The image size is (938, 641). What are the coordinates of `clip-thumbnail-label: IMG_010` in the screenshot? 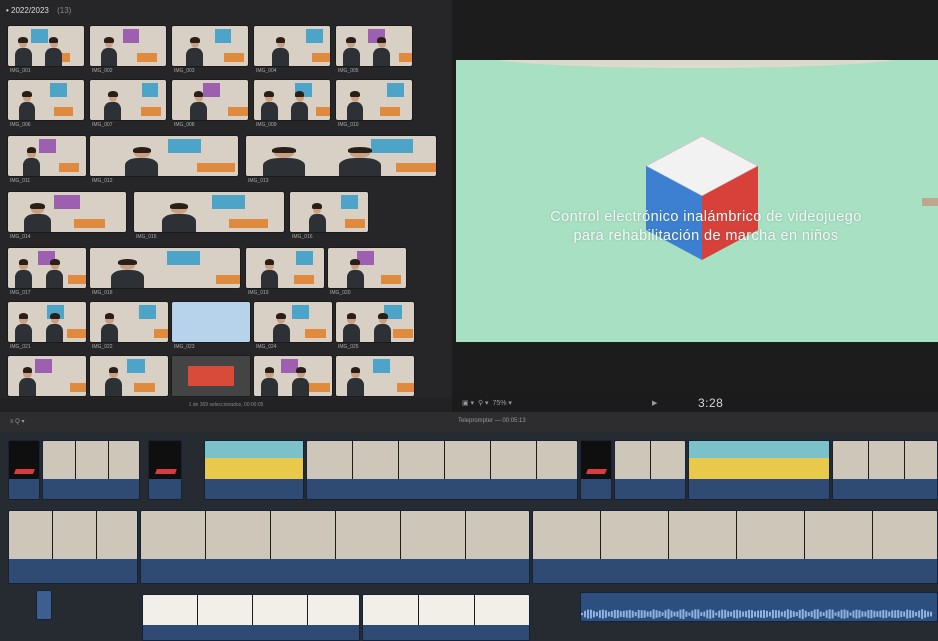 It's located at (348, 125).